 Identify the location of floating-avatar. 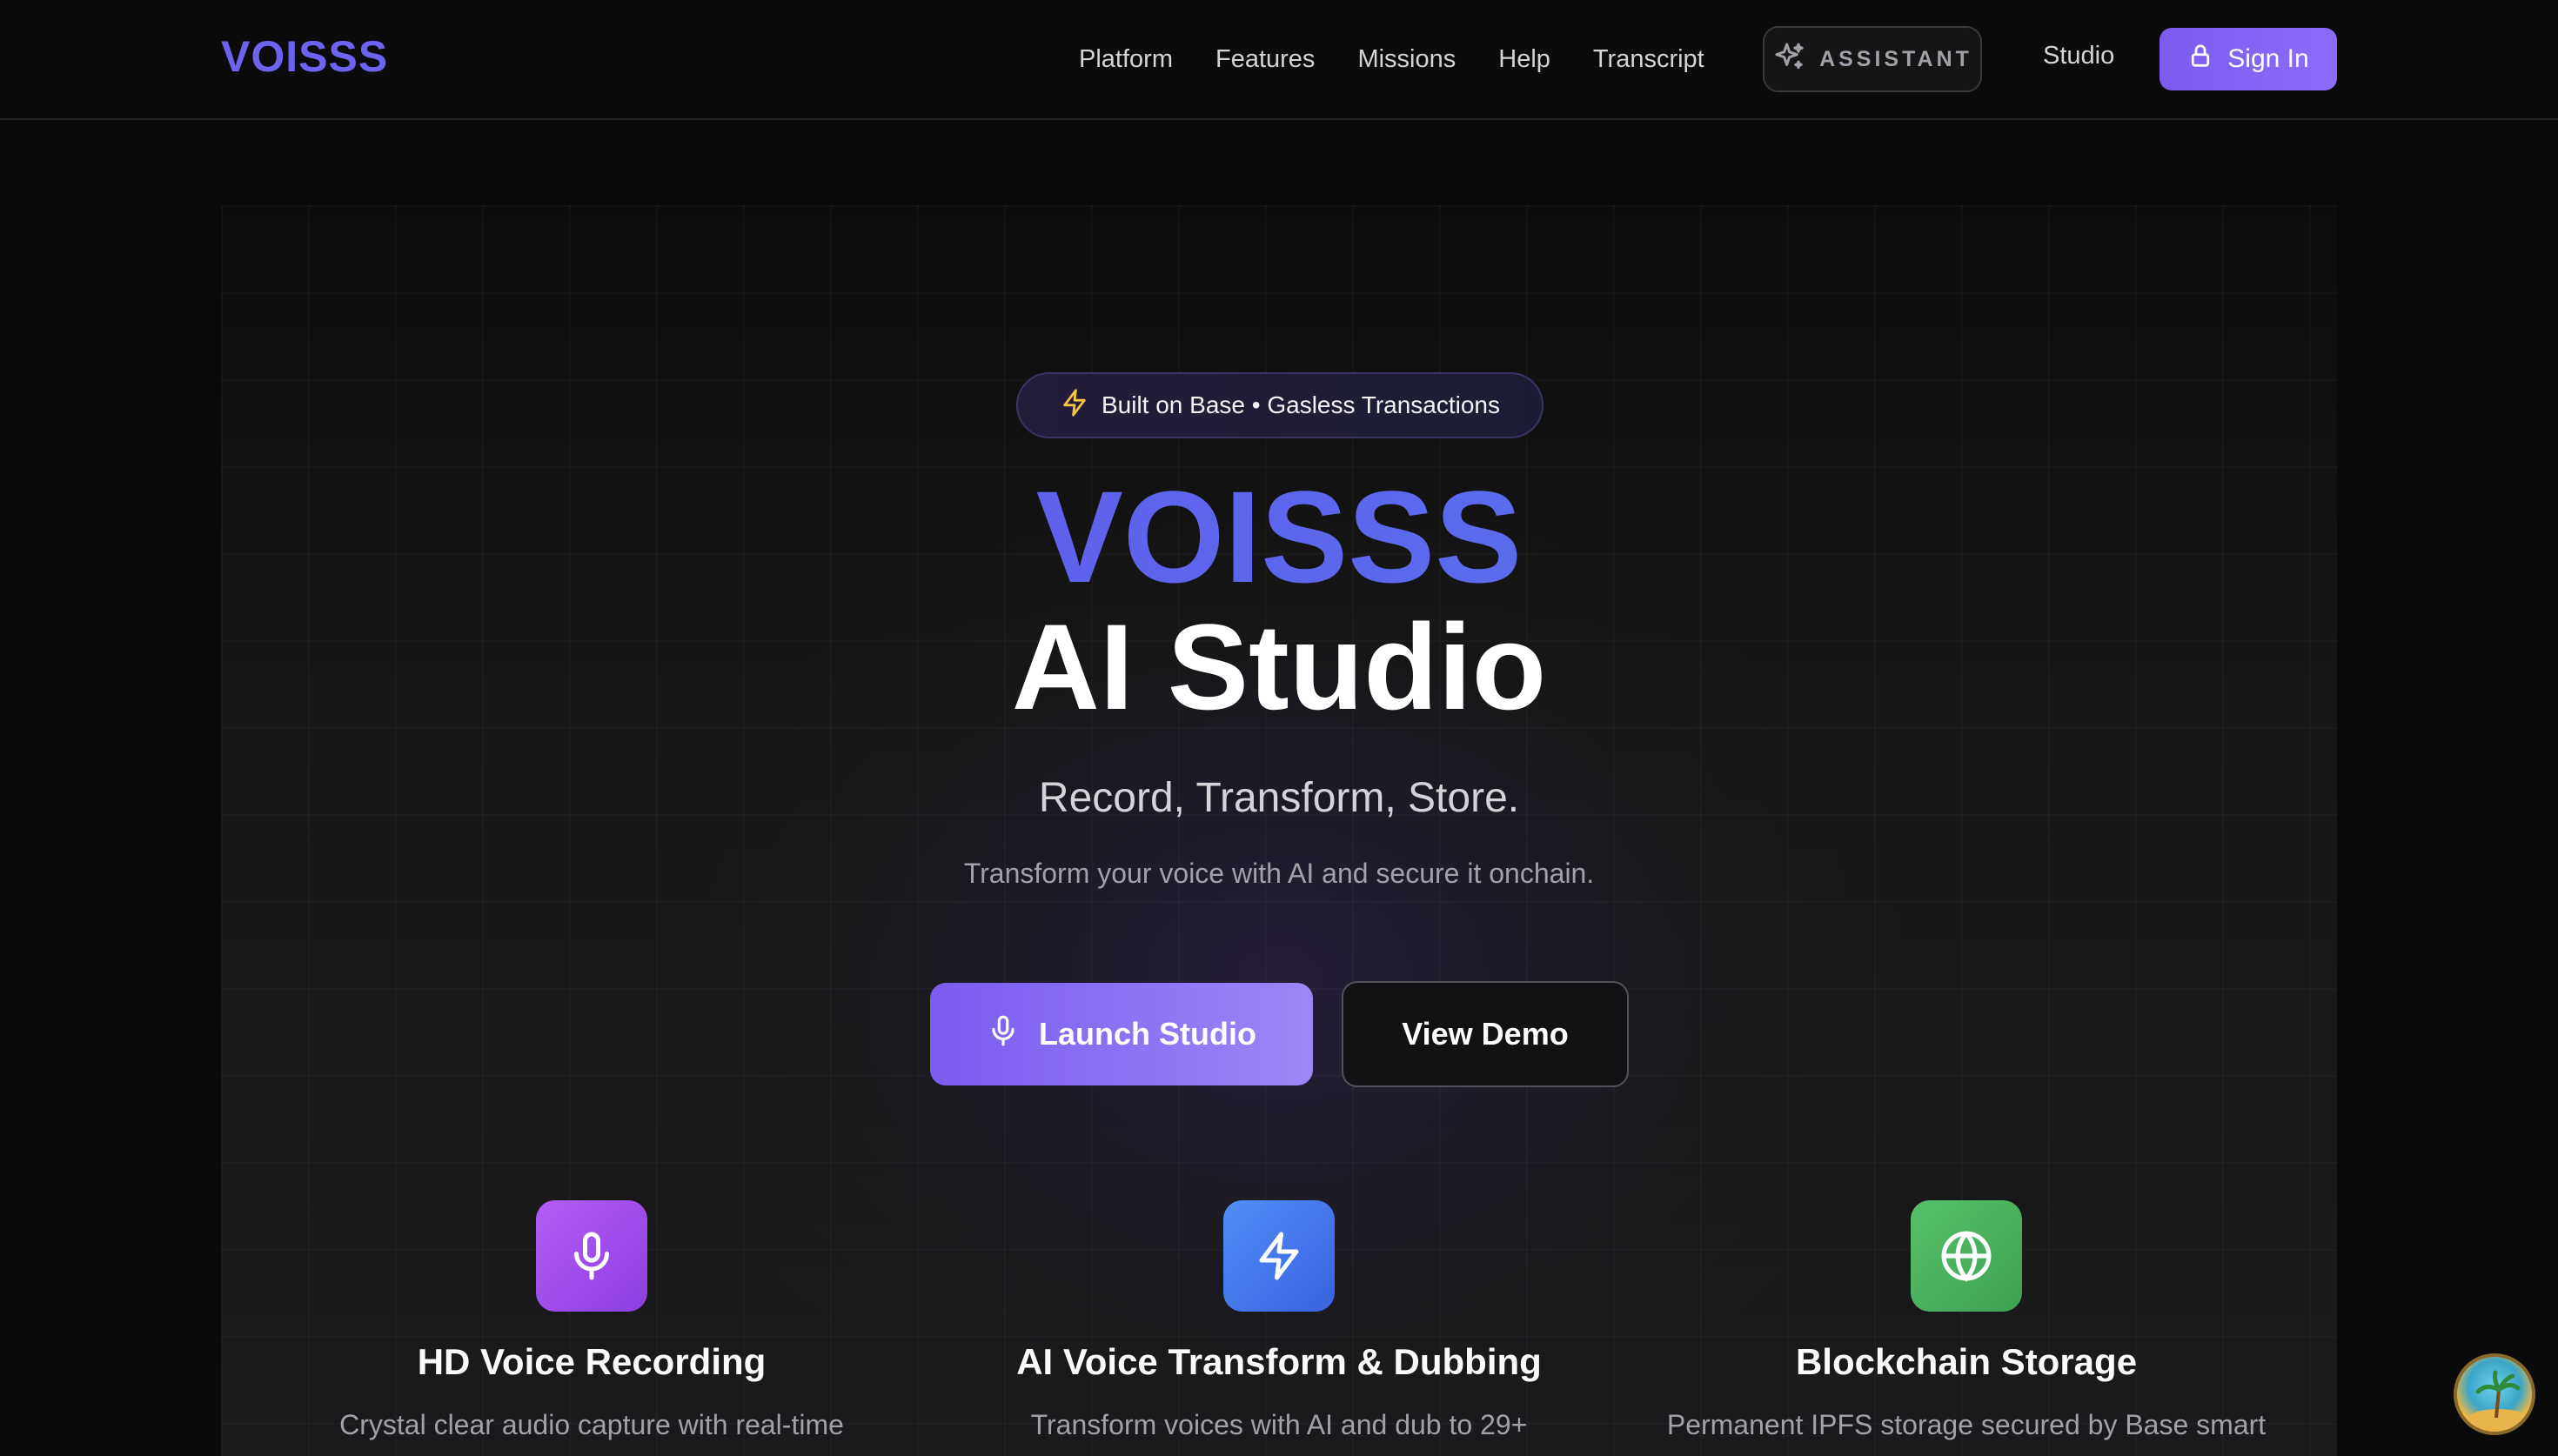
(2494, 1394).